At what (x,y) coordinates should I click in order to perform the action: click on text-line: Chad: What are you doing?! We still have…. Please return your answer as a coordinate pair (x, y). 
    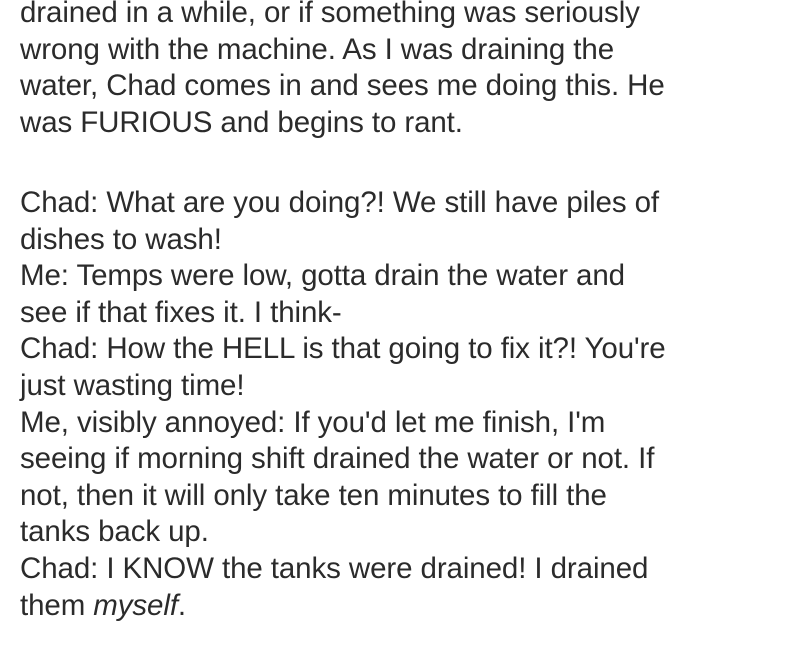
    Looking at the image, I should click on (339, 202).